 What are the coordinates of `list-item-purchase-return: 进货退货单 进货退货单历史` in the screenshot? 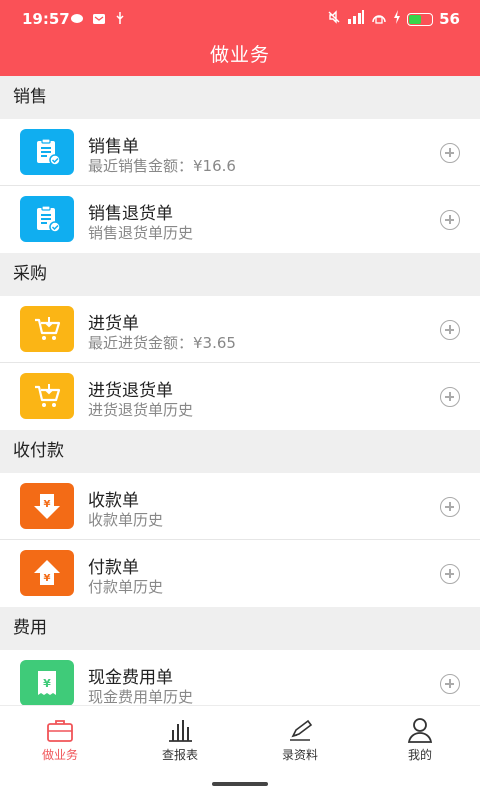 It's located at (240, 396).